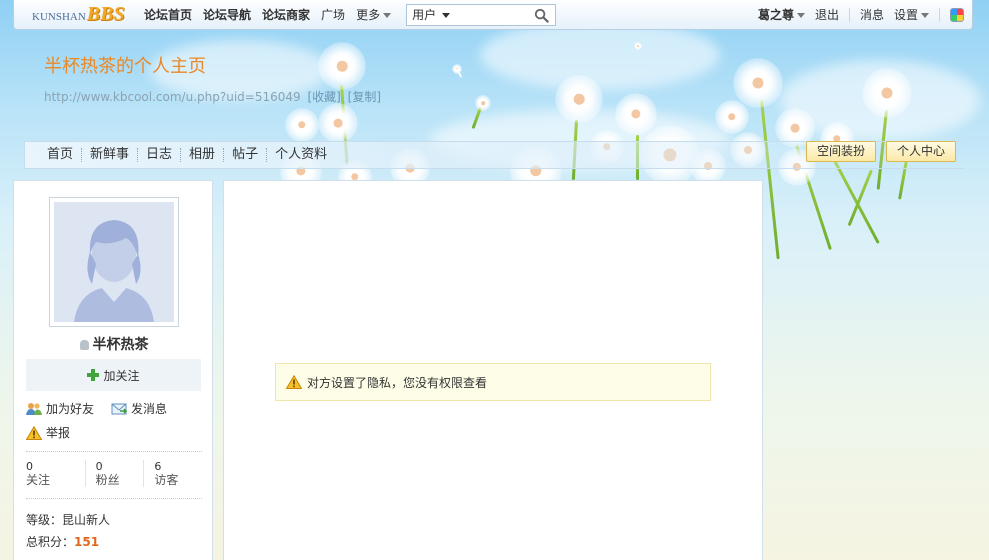 The width and height of the screenshot is (989, 560). What do you see at coordinates (364, 97) in the screenshot?
I see `copy-link: [复制]` at bounding box center [364, 97].